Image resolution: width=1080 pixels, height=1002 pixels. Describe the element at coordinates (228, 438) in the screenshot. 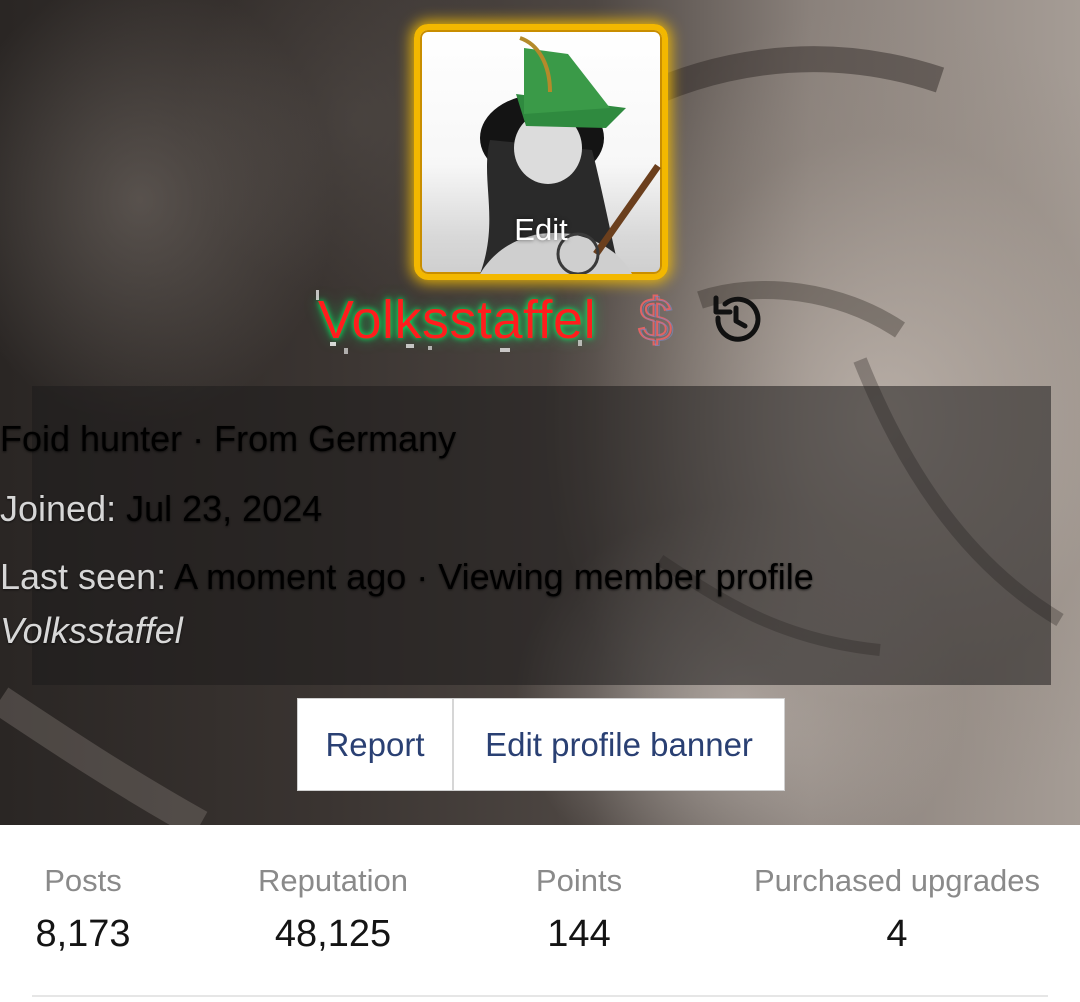

I see `user-title-location: Foid hunter · From Germany` at that location.